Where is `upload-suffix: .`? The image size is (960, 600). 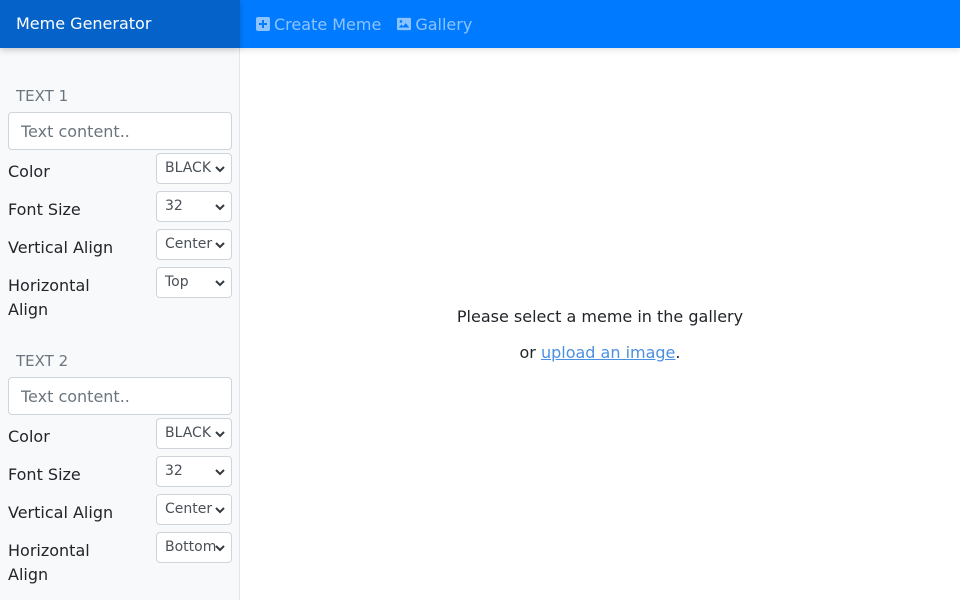 upload-suffix: . is located at coordinates (678, 352).